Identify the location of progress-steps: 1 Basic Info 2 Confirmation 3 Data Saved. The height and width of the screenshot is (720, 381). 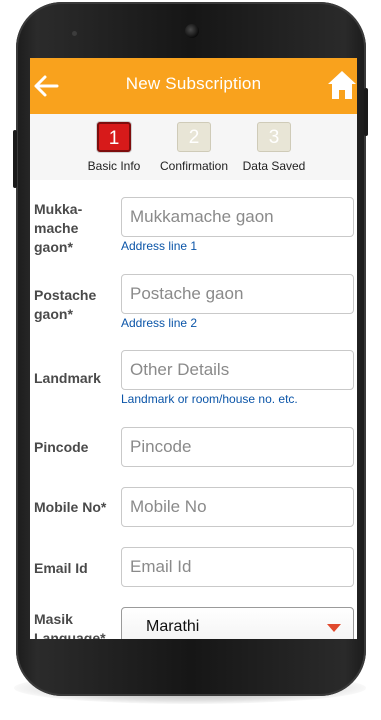
(193, 147).